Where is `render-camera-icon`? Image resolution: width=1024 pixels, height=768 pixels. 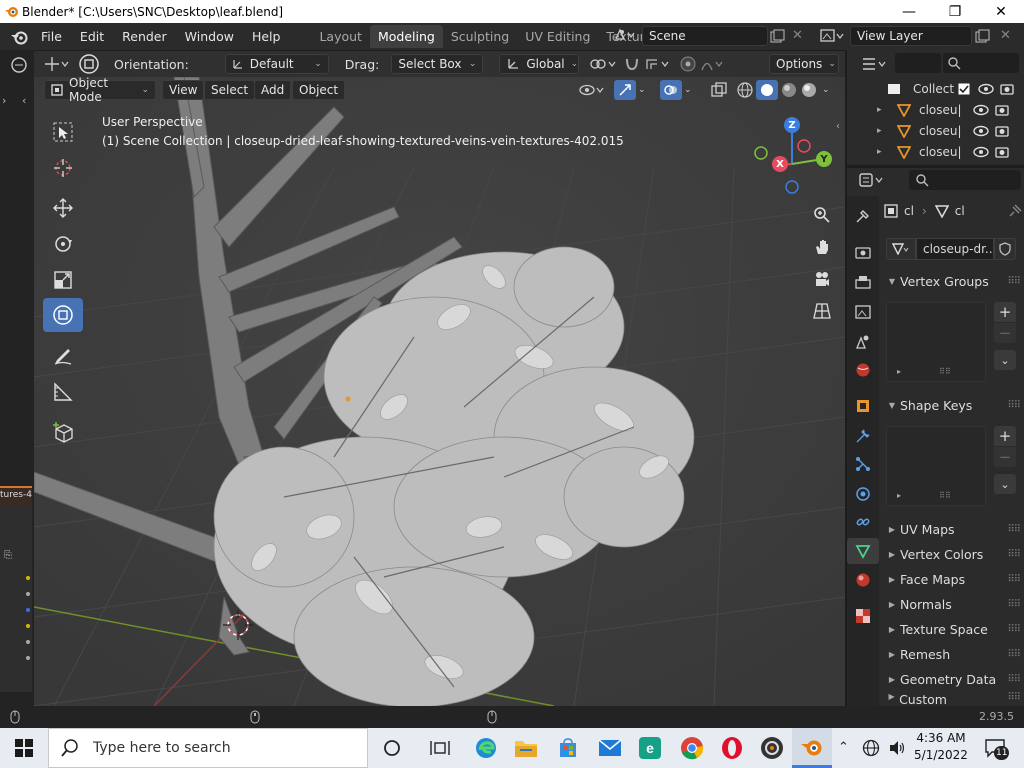
render-camera-icon is located at coordinates (1007, 89).